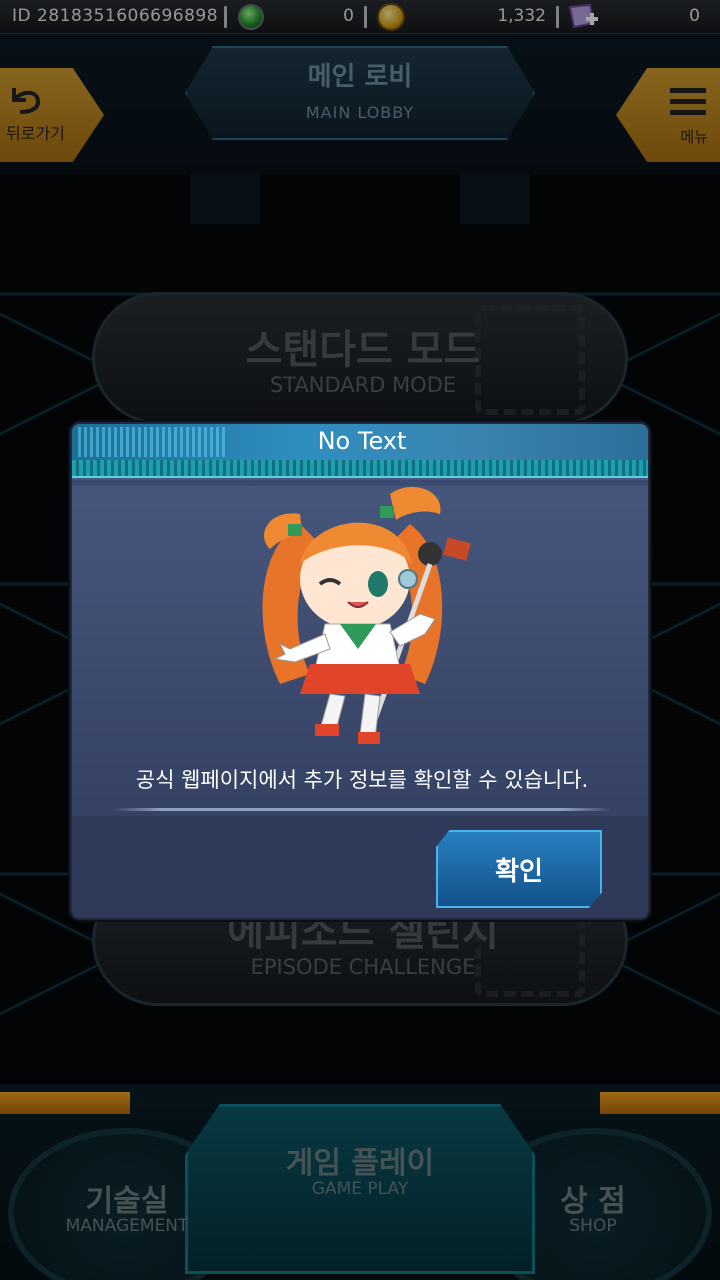 The width and height of the screenshot is (720, 1280). I want to click on confirm-button-label: 확인, so click(519, 871).